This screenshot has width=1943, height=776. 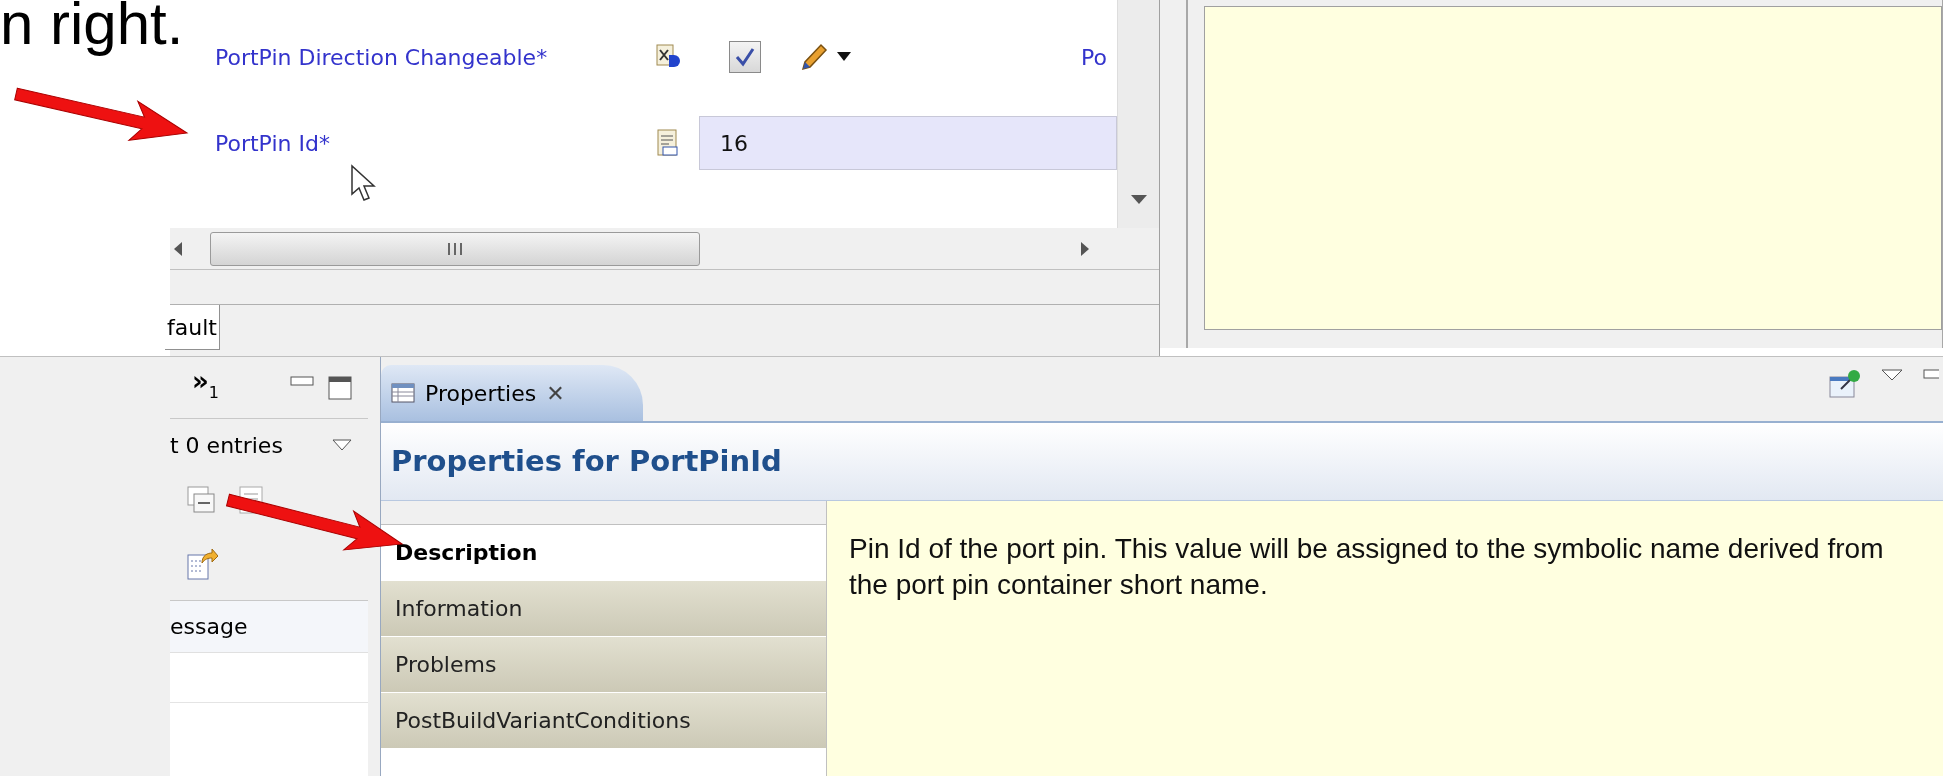 What do you see at coordinates (382, 57) in the screenshot?
I see `field-label: PortPin Direction Changeable*` at bounding box center [382, 57].